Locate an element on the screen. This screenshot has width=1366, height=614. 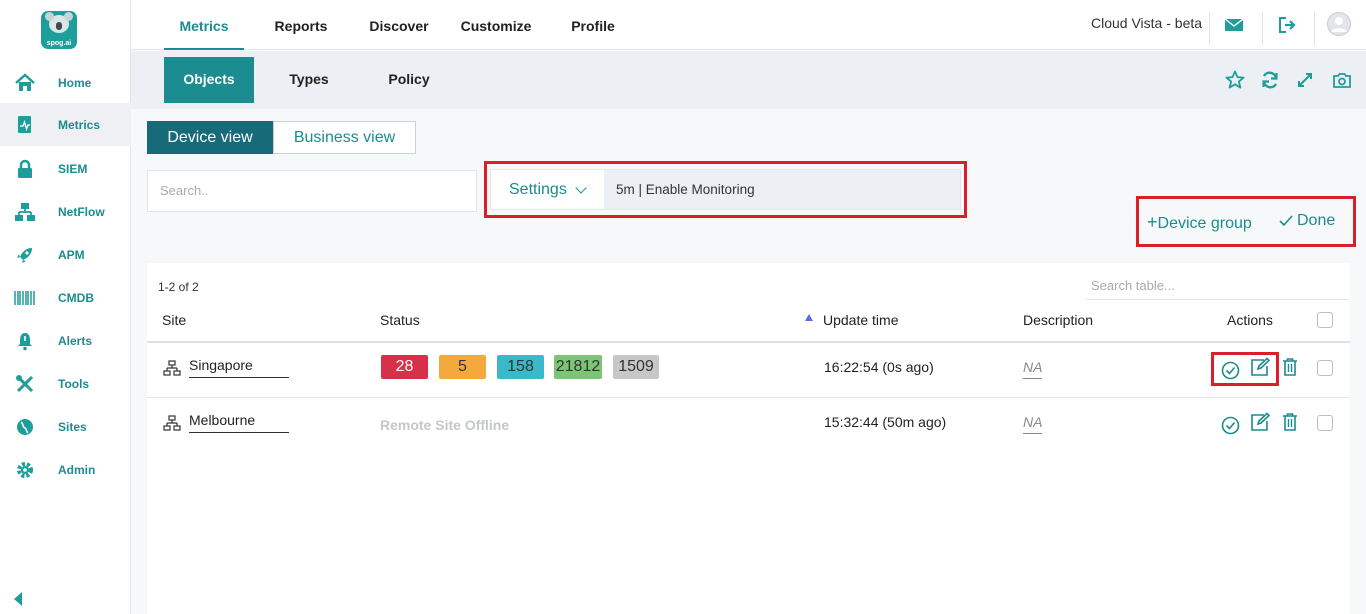
sidebar-item-siem: SIEM is located at coordinates (65, 168).